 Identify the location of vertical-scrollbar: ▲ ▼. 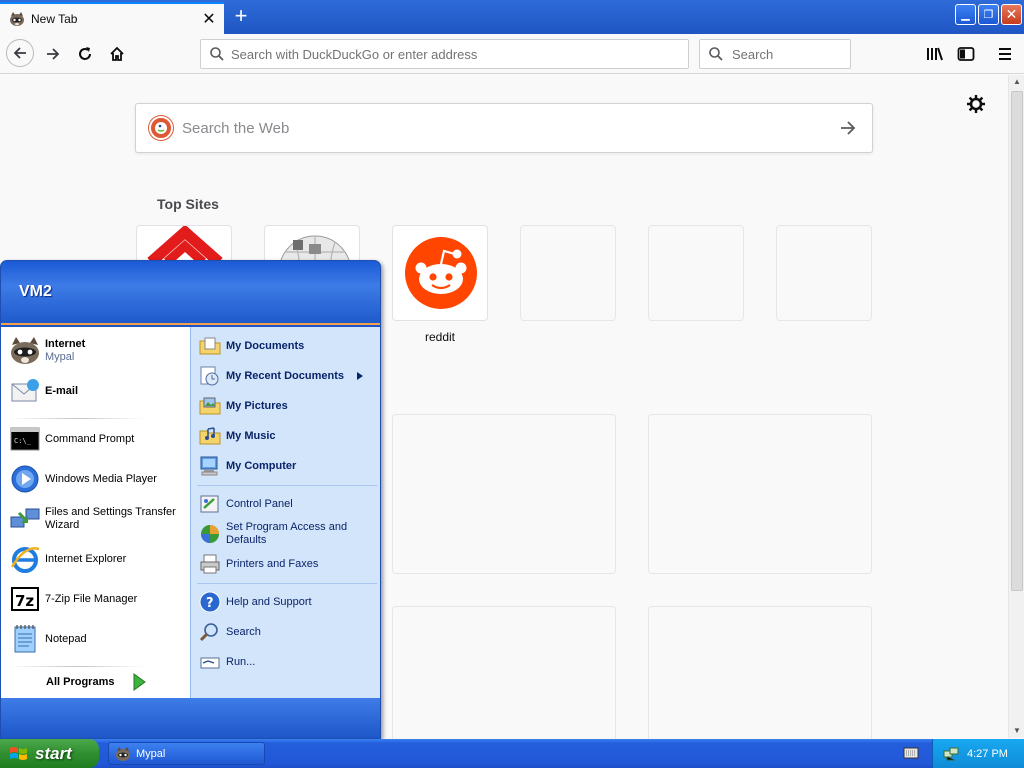
(1016, 406).